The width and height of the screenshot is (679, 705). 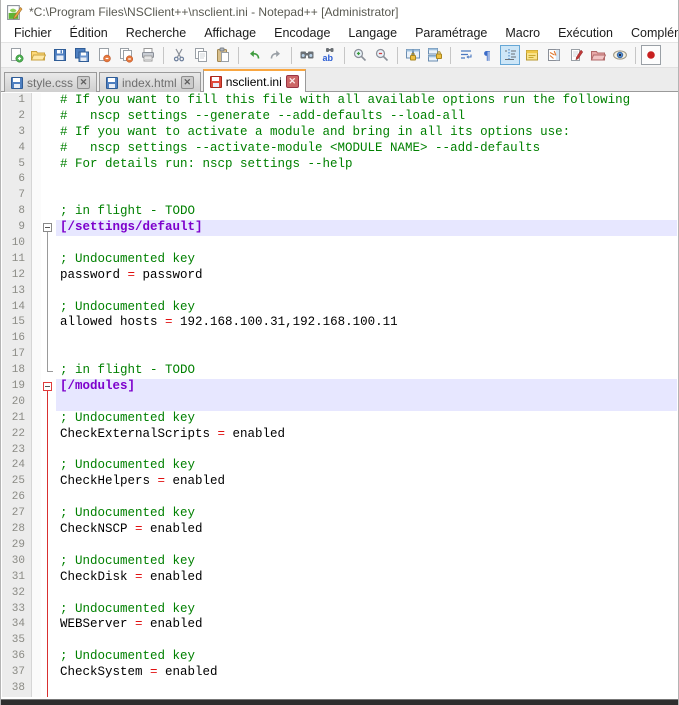 What do you see at coordinates (339, 688) in the screenshot?
I see `editor-line: 38` at bounding box center [339, 688].